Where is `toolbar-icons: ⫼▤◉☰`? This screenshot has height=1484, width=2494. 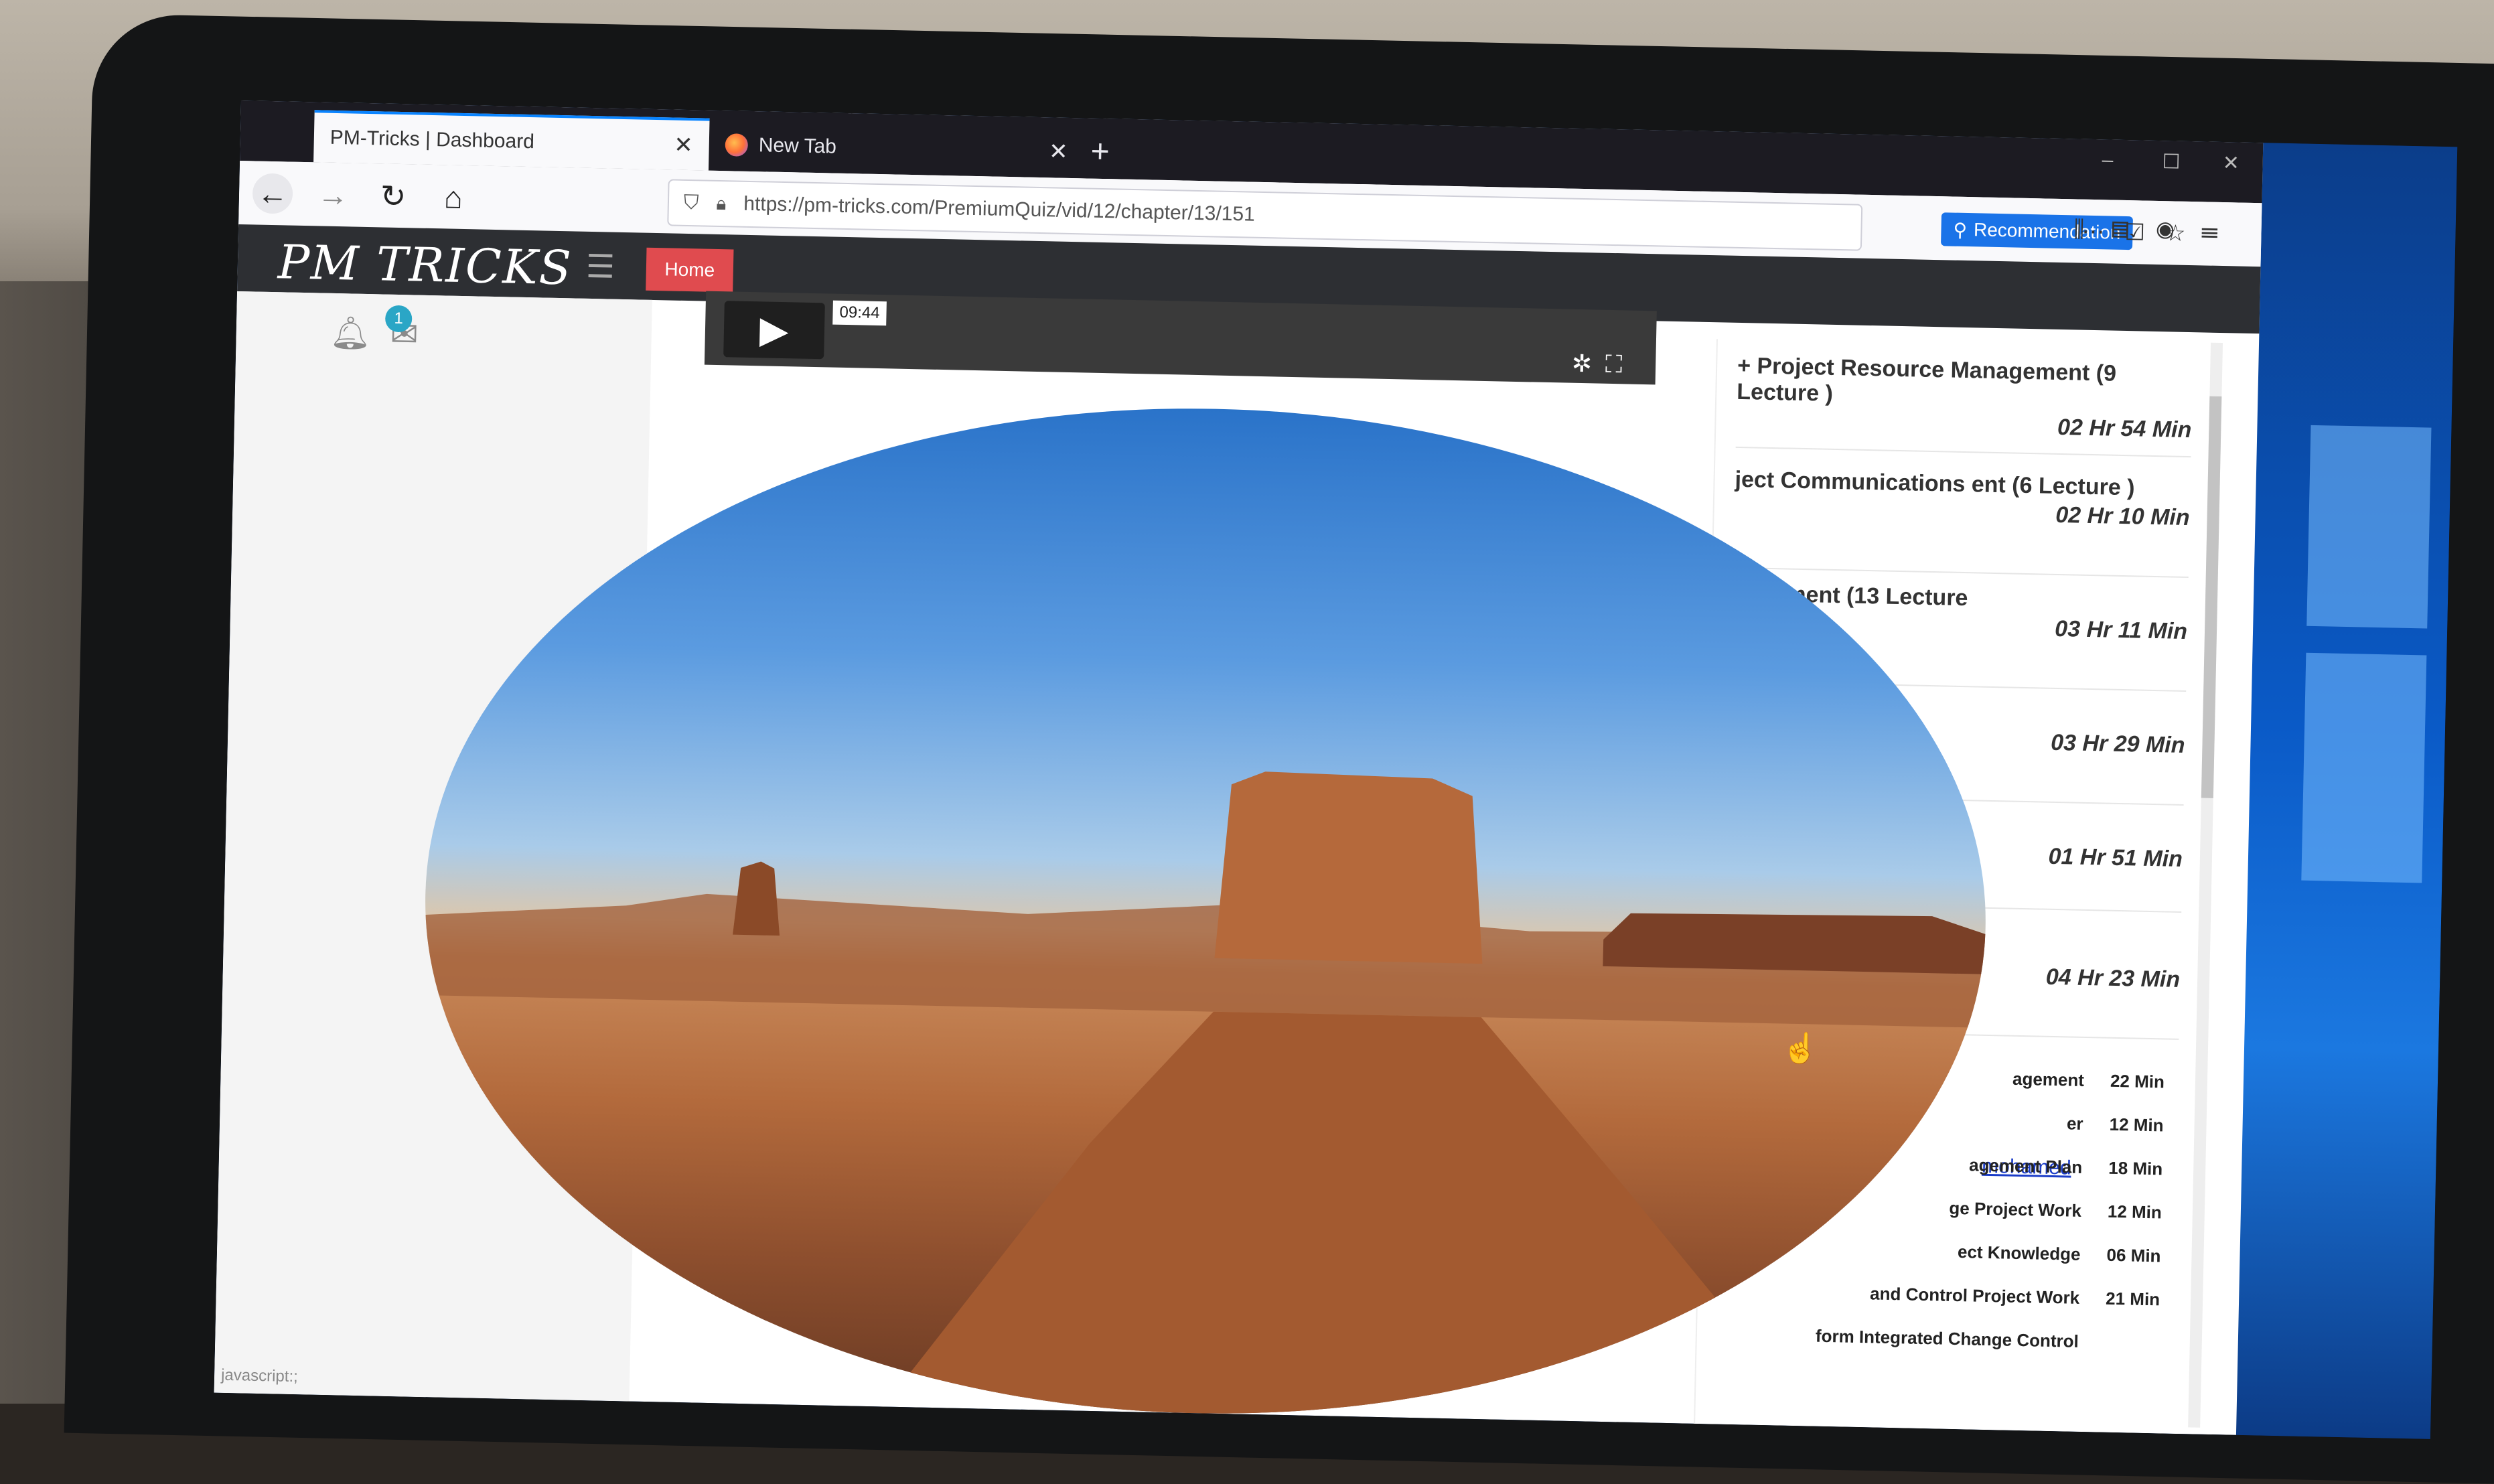 toolbar-icons: ⫼▤◉☰ is located at coordinates (2159, 231).